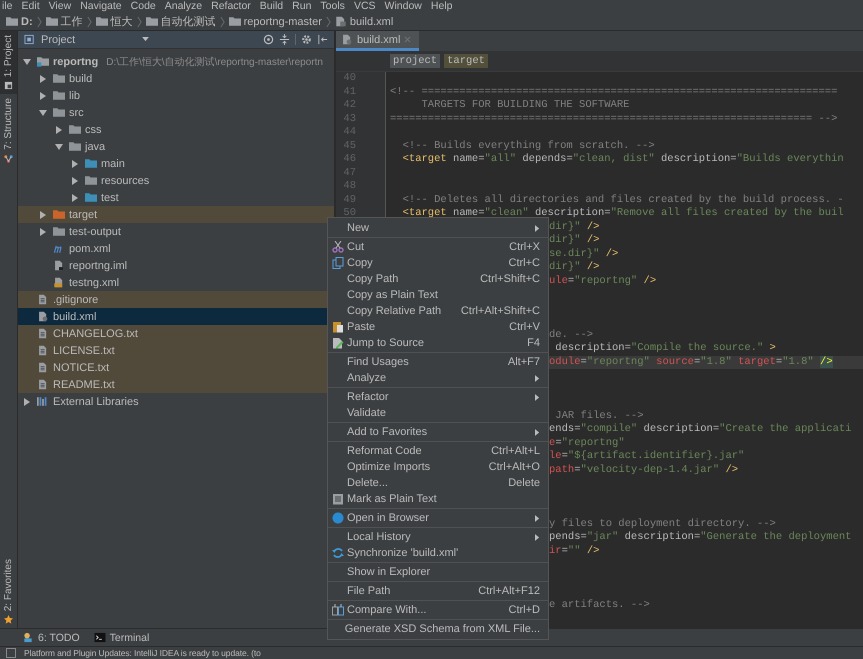 The image size is (863, 659). I want to click on xml-file-icon, so click(59, 282).